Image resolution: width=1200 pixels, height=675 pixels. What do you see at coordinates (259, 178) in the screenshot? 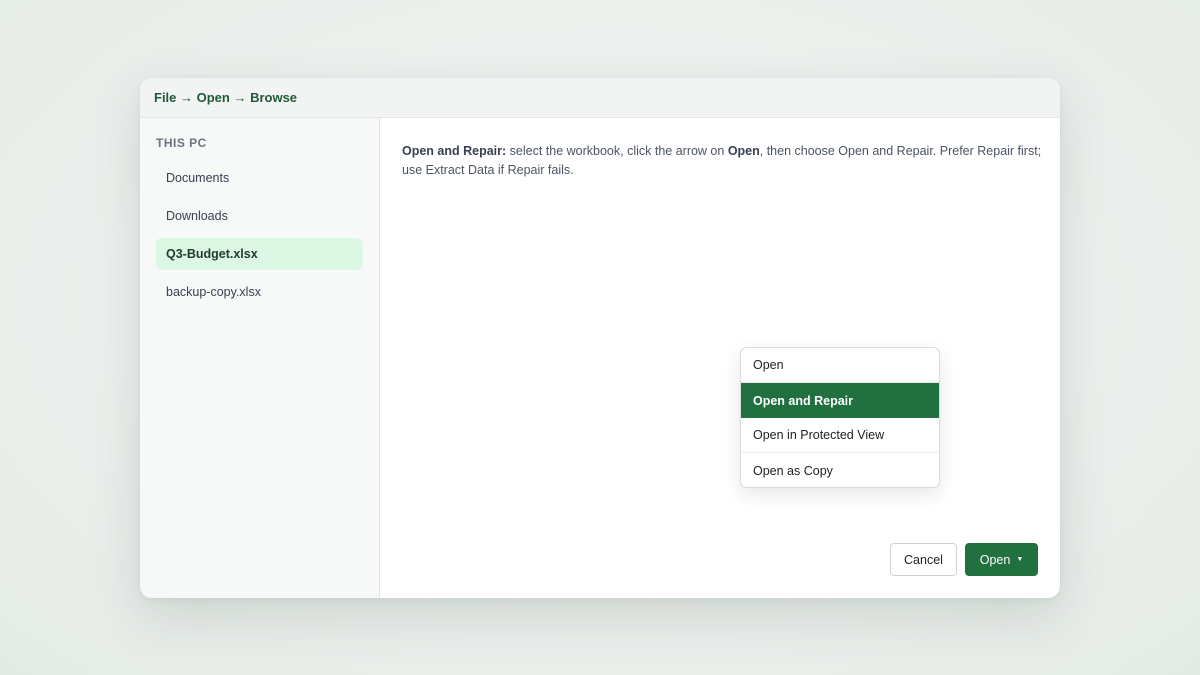
I see `sidebar-item-documents: Documents` at bounding box center [259, 178].